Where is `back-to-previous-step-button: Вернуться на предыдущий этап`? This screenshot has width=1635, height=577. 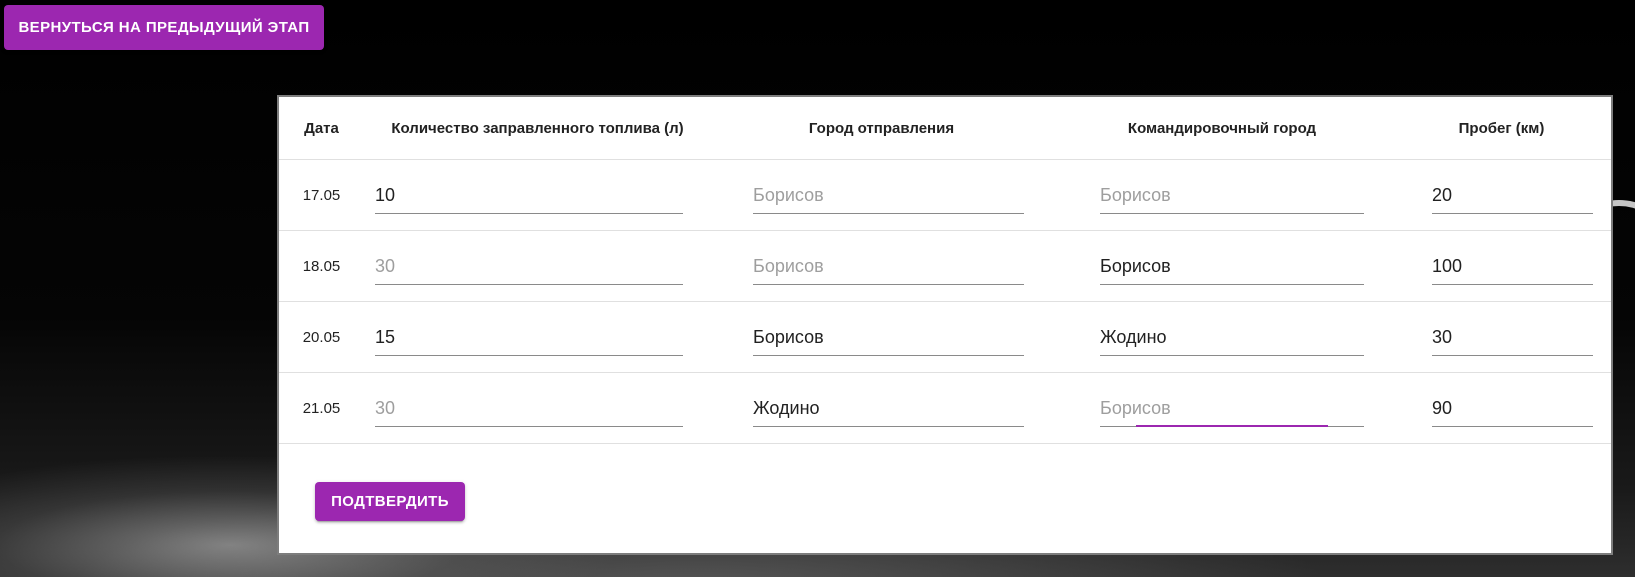
back-to-previous-step-button: Вернуться на предыдущий этап is located at coordinates (164, 27).